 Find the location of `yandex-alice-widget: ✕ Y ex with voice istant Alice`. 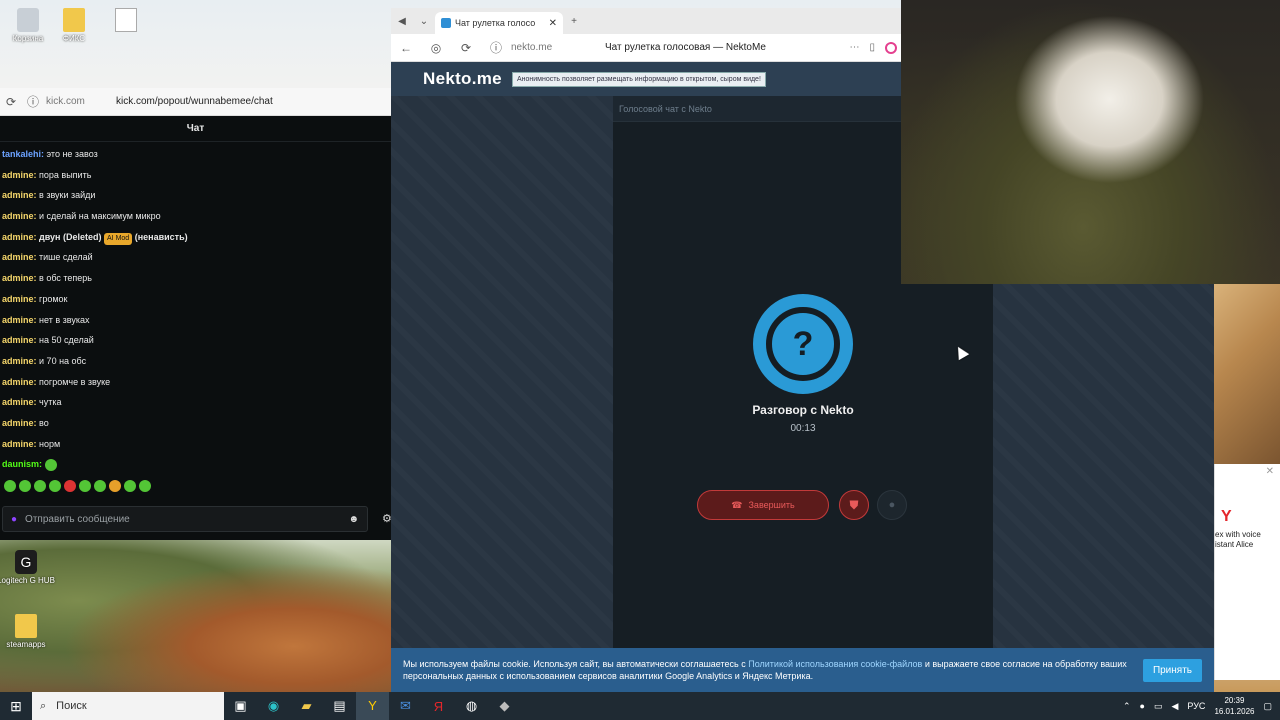

yandex-alice-widget: ✕ Y ex with voice istant Alice is located at coordinates (1247, 572).